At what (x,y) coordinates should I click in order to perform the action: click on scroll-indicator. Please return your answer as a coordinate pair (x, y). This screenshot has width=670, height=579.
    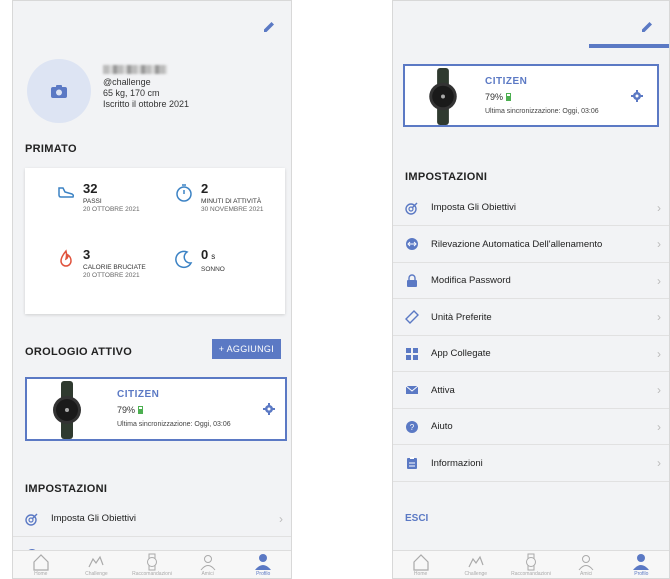
    Looking at the image, I should click on (629, 46).